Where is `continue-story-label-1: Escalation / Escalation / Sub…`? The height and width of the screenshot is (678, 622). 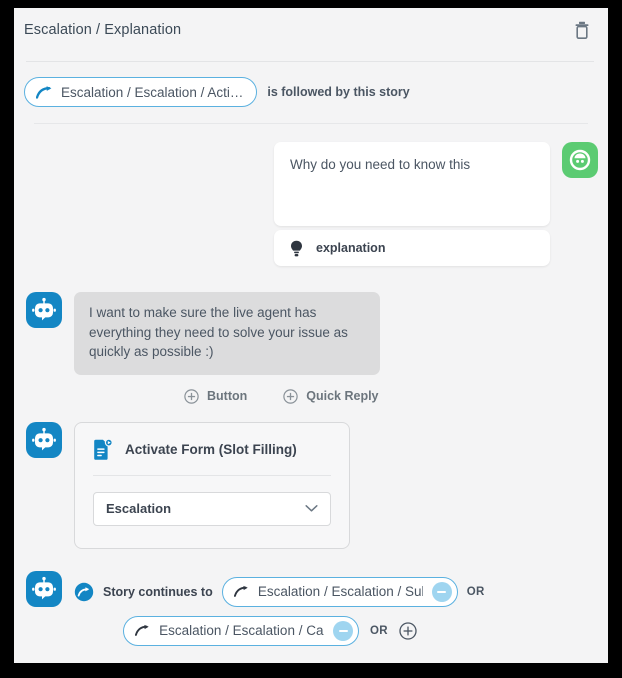
continue-story-label-1: Escalation / Escalation / Sub… is located at coordinates (340, 592).